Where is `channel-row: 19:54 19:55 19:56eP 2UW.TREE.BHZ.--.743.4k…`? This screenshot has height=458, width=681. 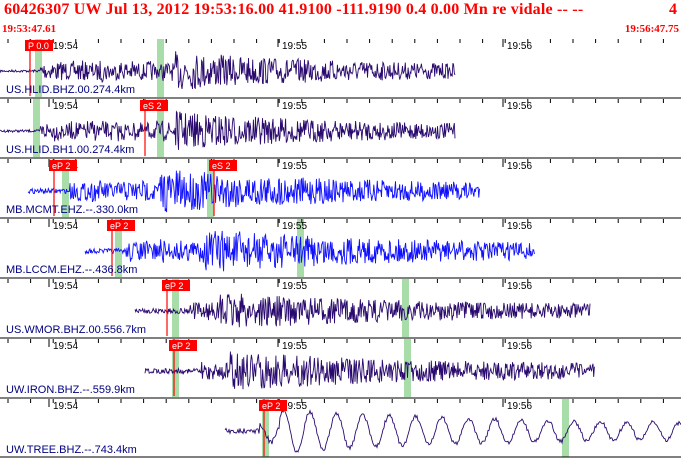
channel-row: 19:54 19:55 19:56eP 2UW.TREE.BHZ.--.743.4k… is located at coordinates (340, 427).